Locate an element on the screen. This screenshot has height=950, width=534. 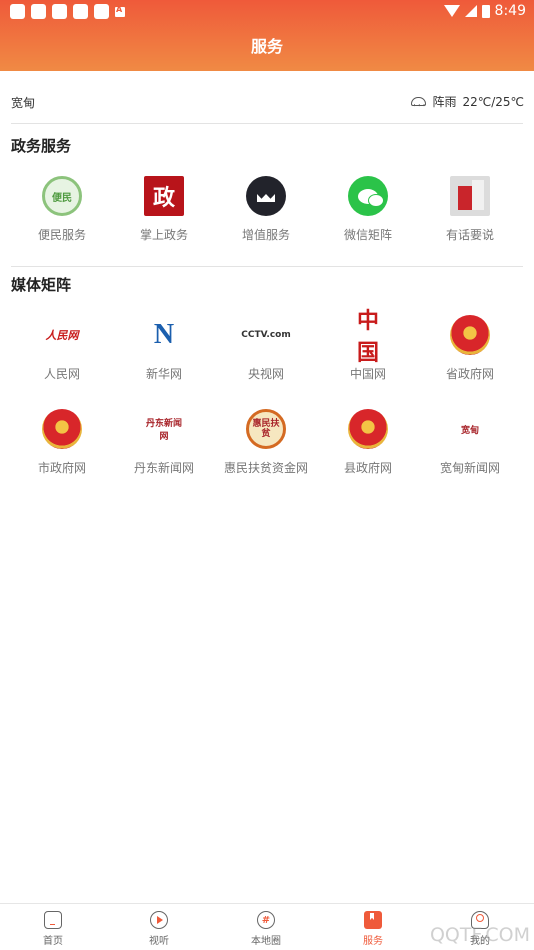
section-title-gov: 政务服务 is located at coordinates (41, 146).